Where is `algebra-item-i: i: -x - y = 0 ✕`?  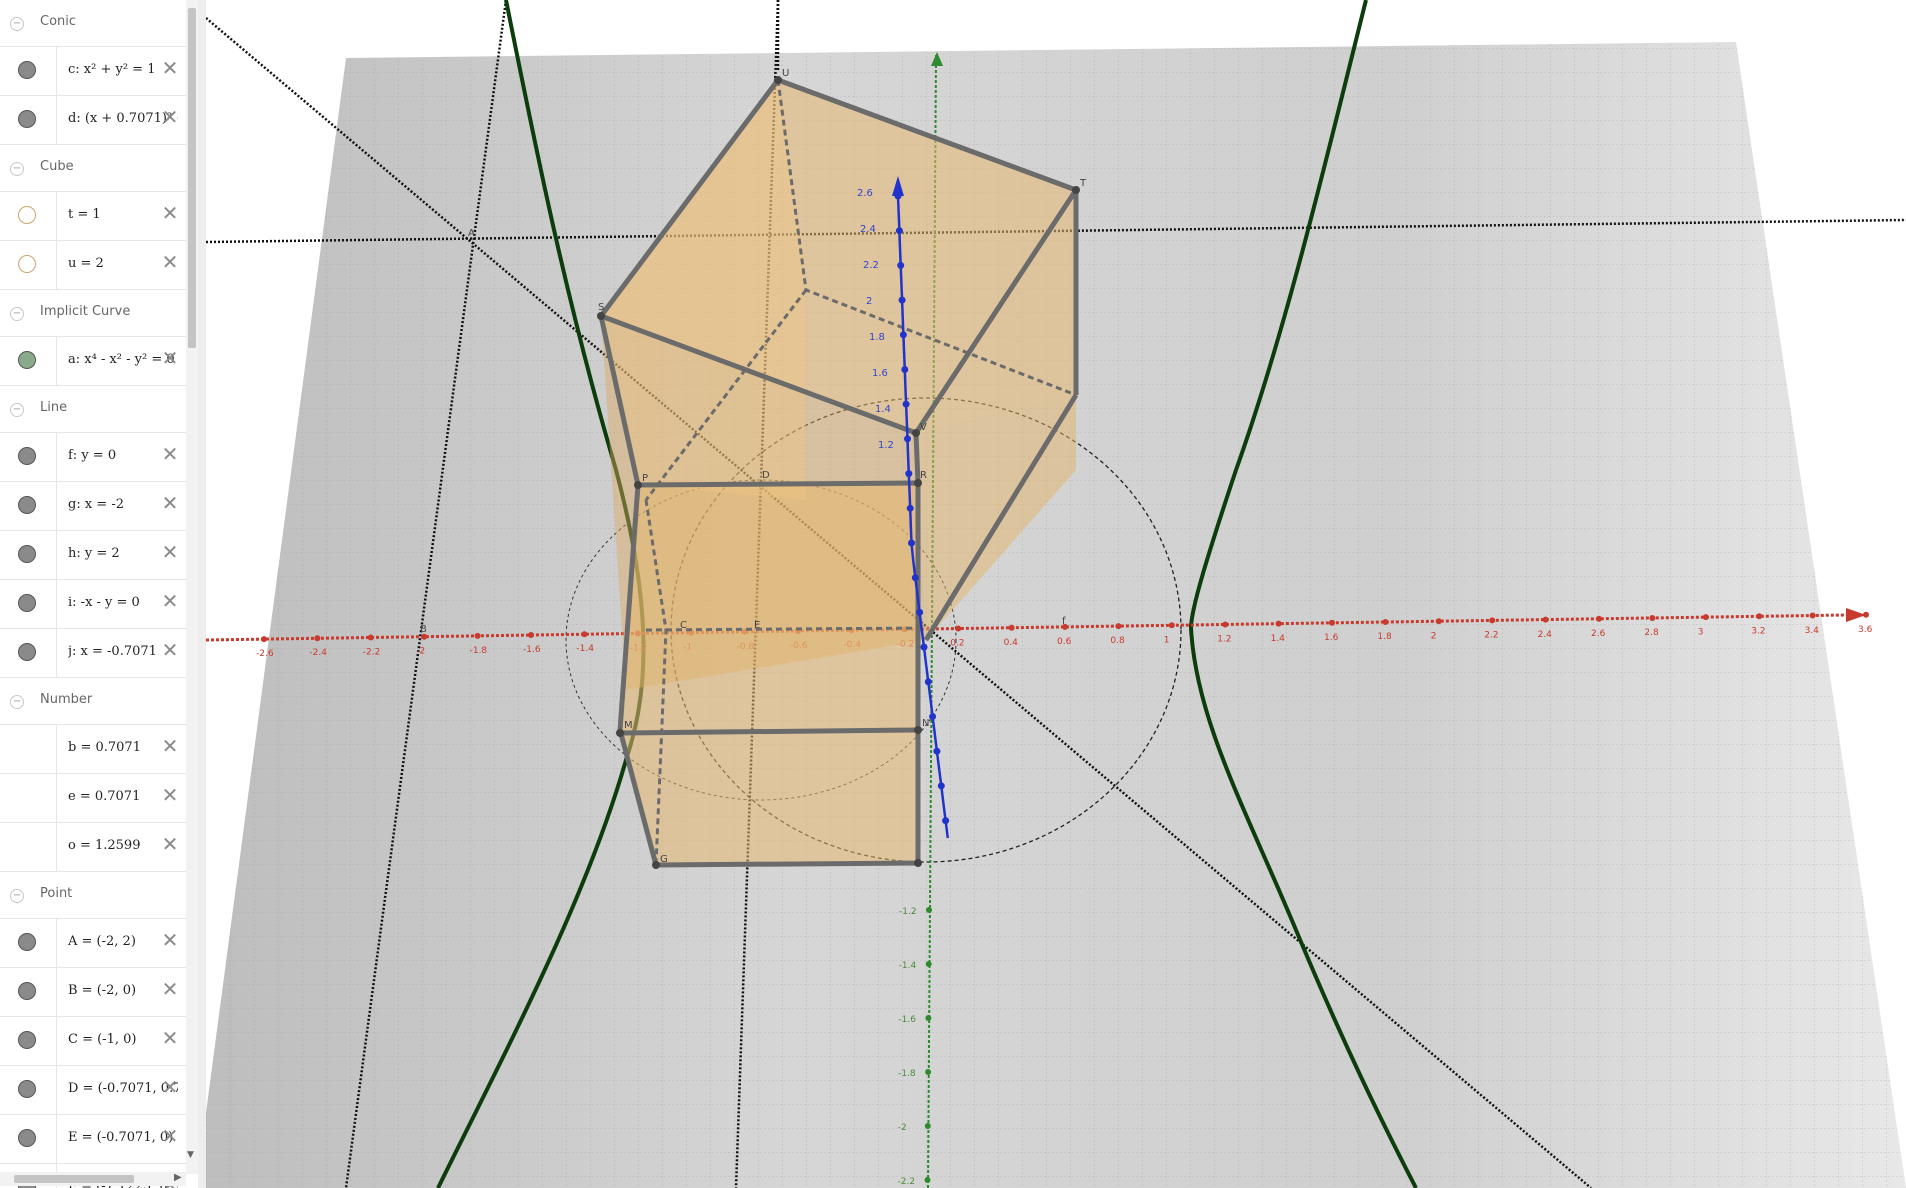 algebra-item-i: i: -x - y = 0 ✕ is located at coordinates (93, 604).